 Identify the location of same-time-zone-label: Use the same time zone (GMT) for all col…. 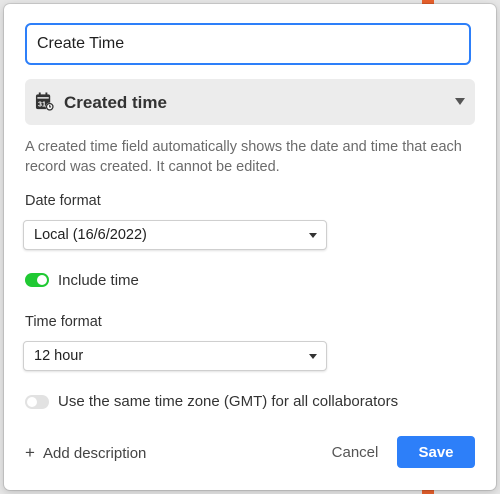
(228, 401).